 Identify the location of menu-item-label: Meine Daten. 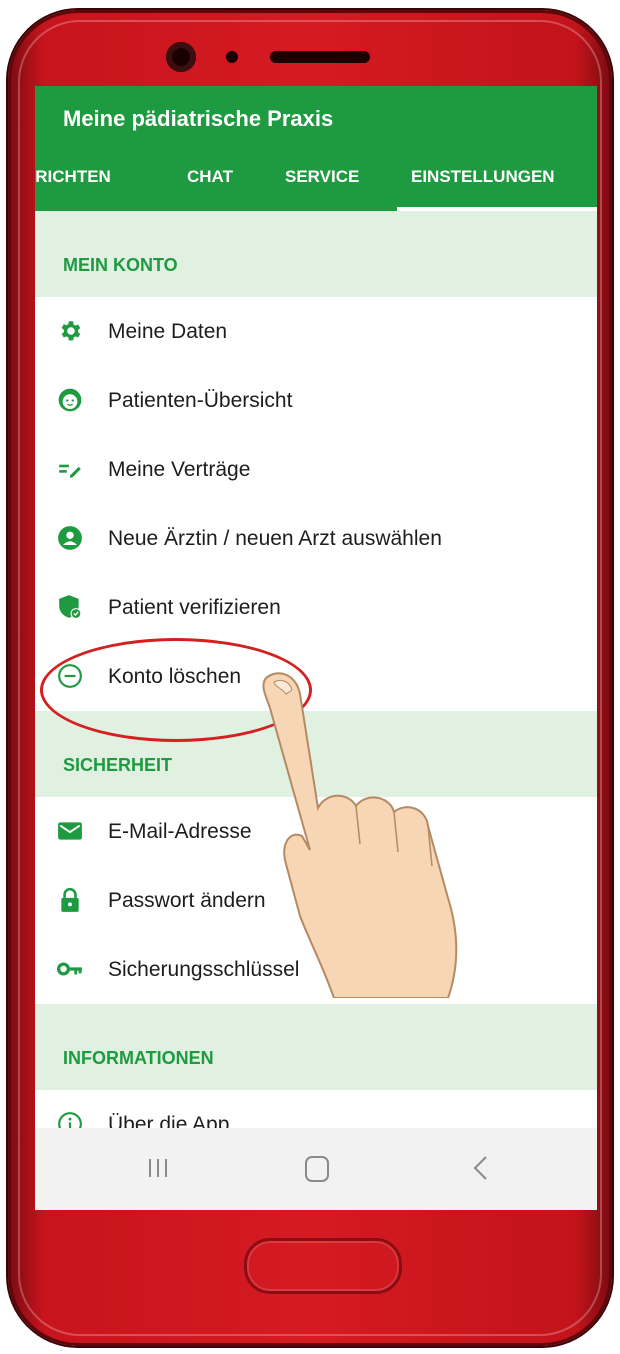
(168, 331).